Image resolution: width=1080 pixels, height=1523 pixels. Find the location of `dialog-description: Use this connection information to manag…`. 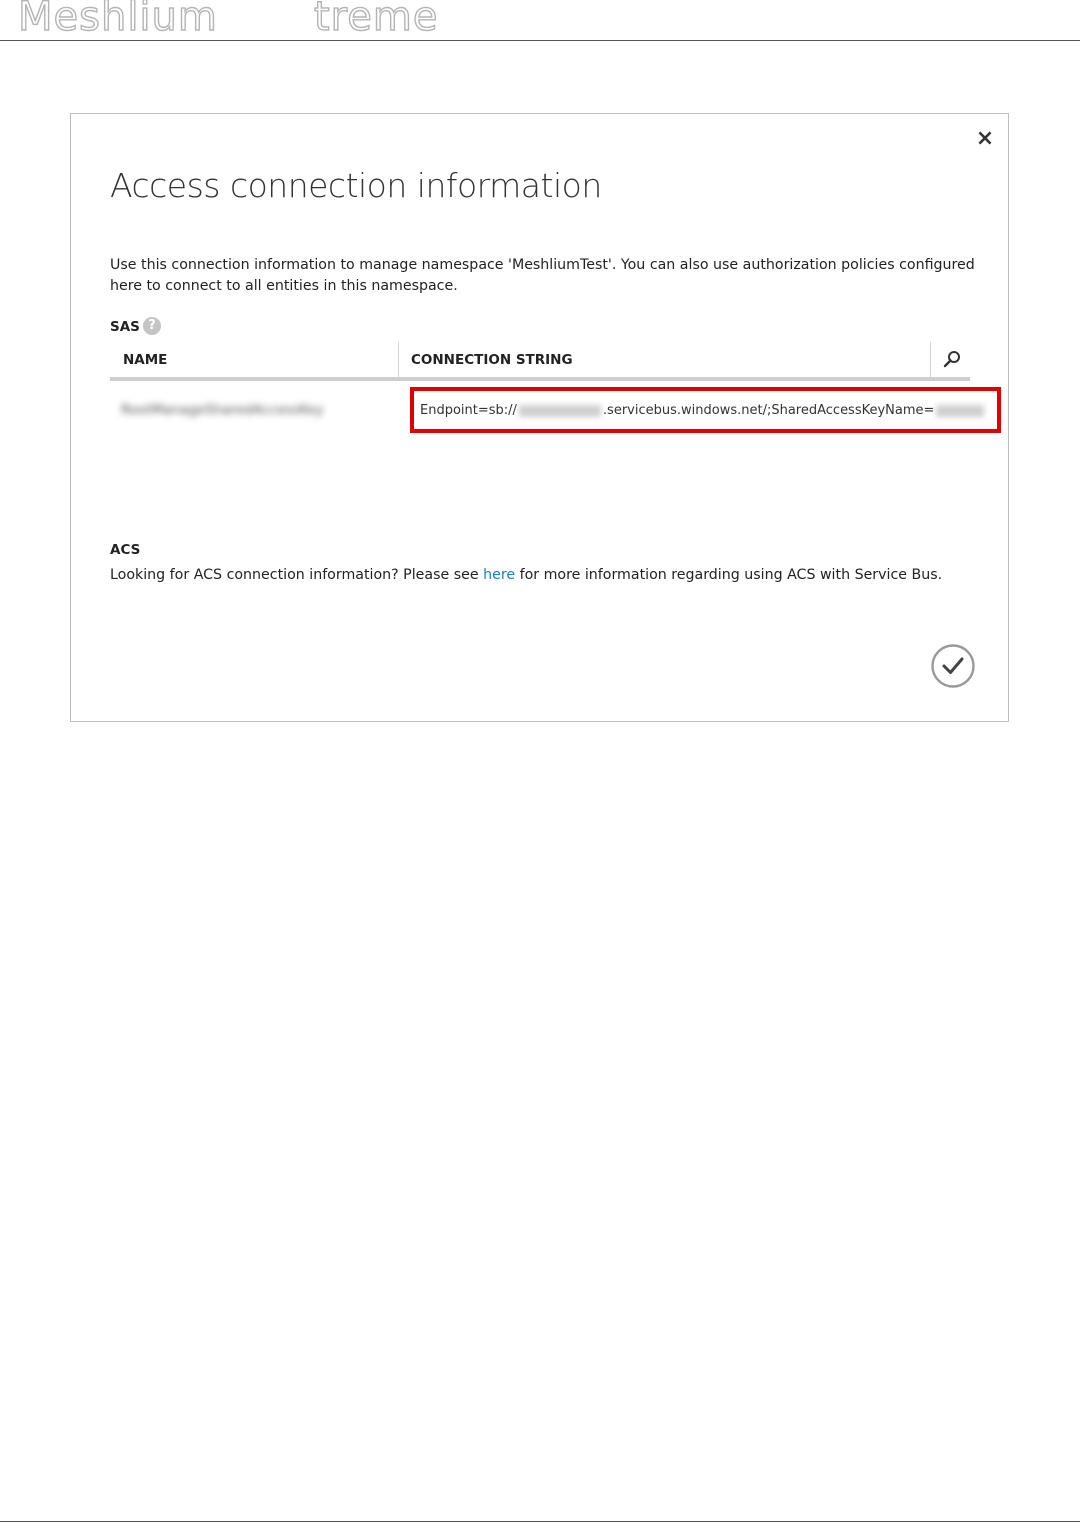

dialog-description: Use this connection information to manag… is located at coordinates (542, 275).